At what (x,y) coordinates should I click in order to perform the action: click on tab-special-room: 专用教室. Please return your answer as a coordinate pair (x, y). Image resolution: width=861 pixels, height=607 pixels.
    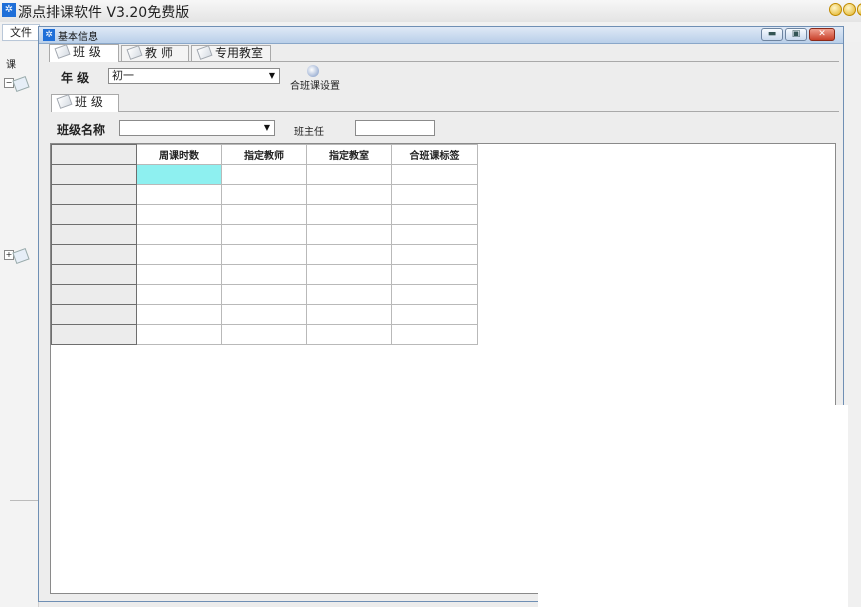
    Looking at the image, I should click on (231, 53).